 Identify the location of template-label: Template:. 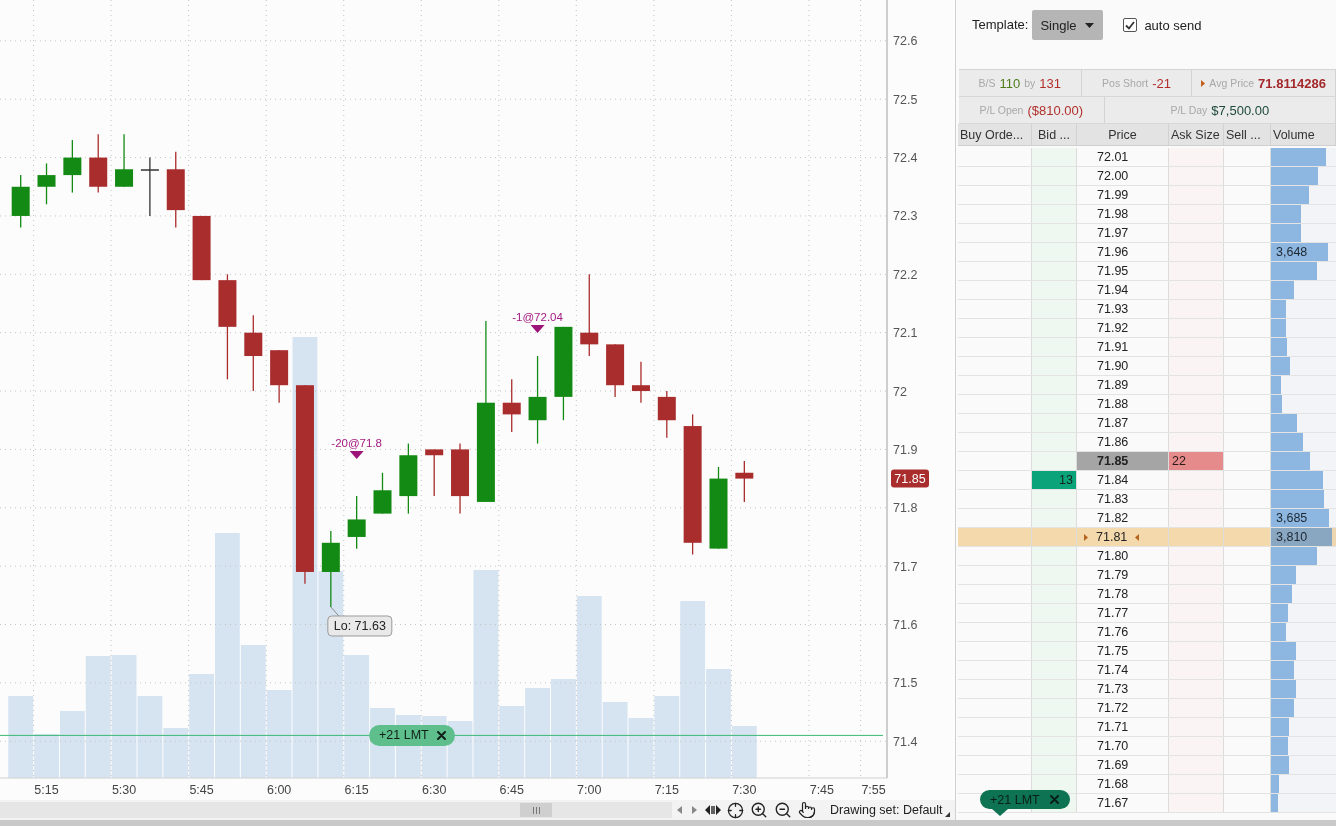
(1000, 25).